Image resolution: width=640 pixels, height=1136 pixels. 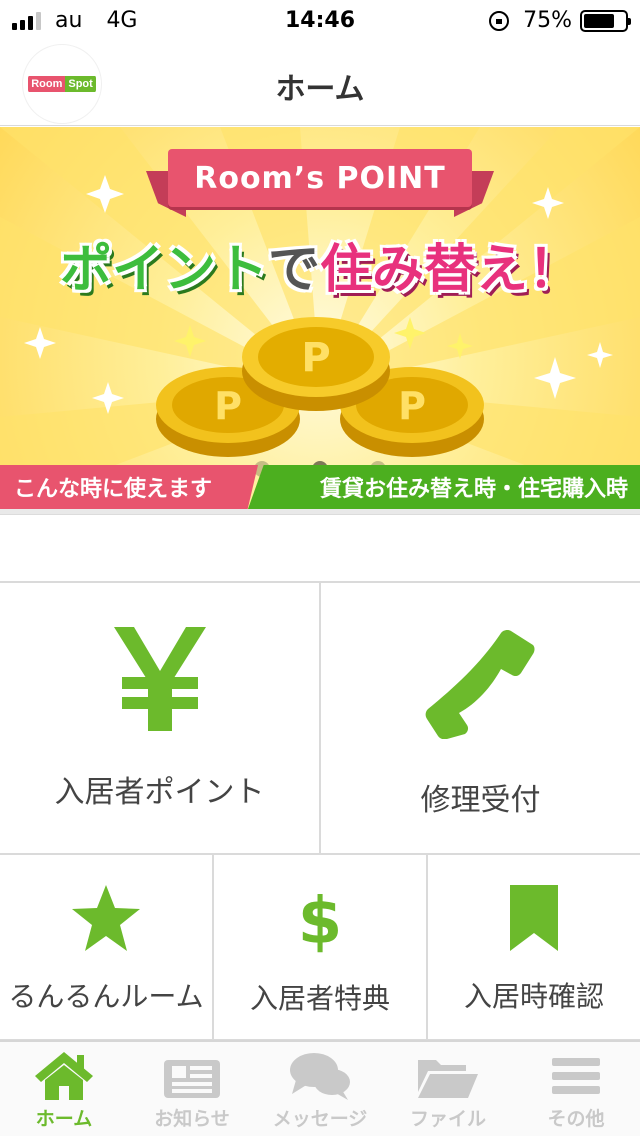 I want to click on tab-messages: メッセージ, so click(x=320, y=1089).